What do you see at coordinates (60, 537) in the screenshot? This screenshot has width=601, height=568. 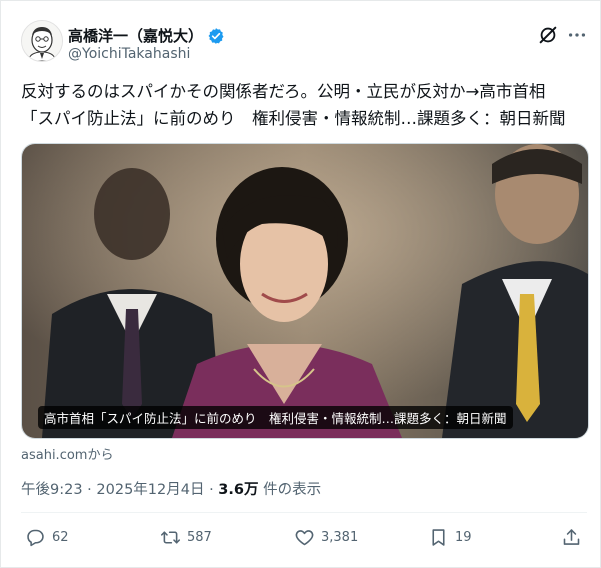 I see `reply-count: 62` at bounding box center [60, 537].